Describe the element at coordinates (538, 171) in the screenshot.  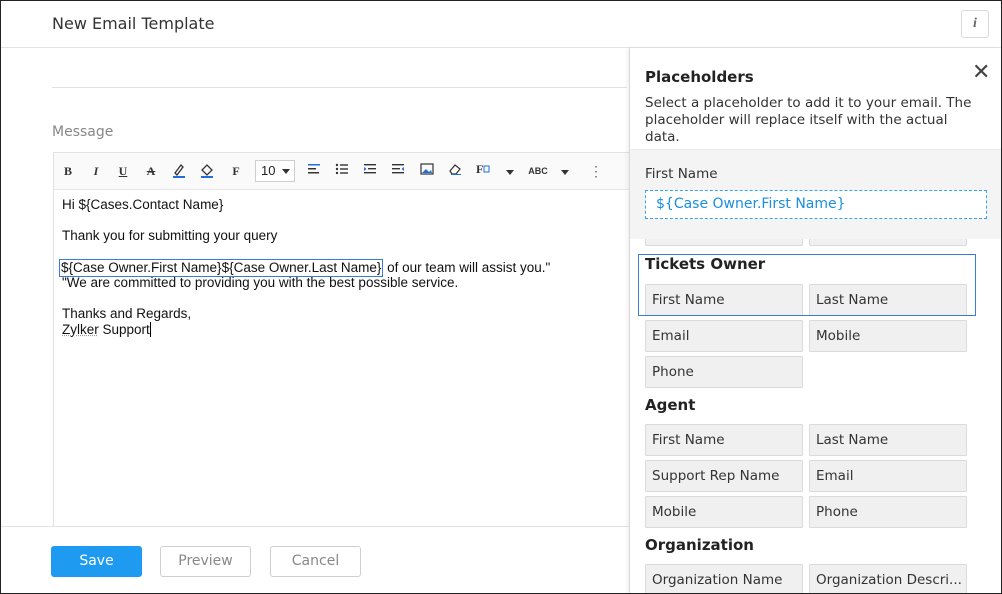
I see `spellcheck-button: ABC` at that location.